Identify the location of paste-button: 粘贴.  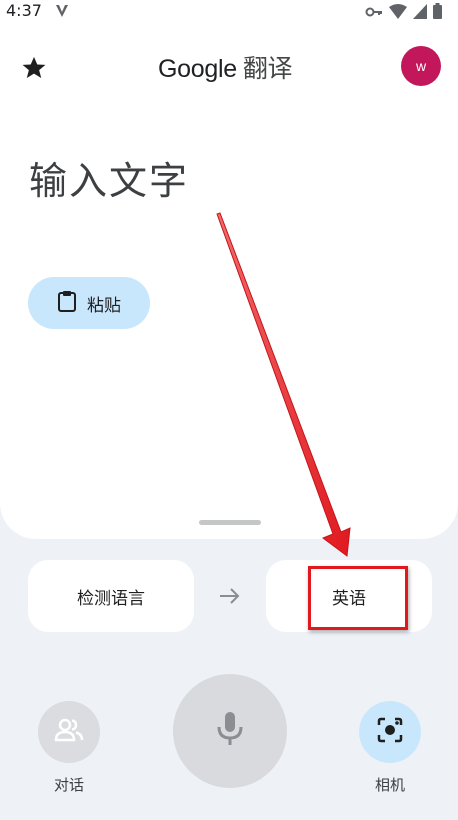
(89, 303).